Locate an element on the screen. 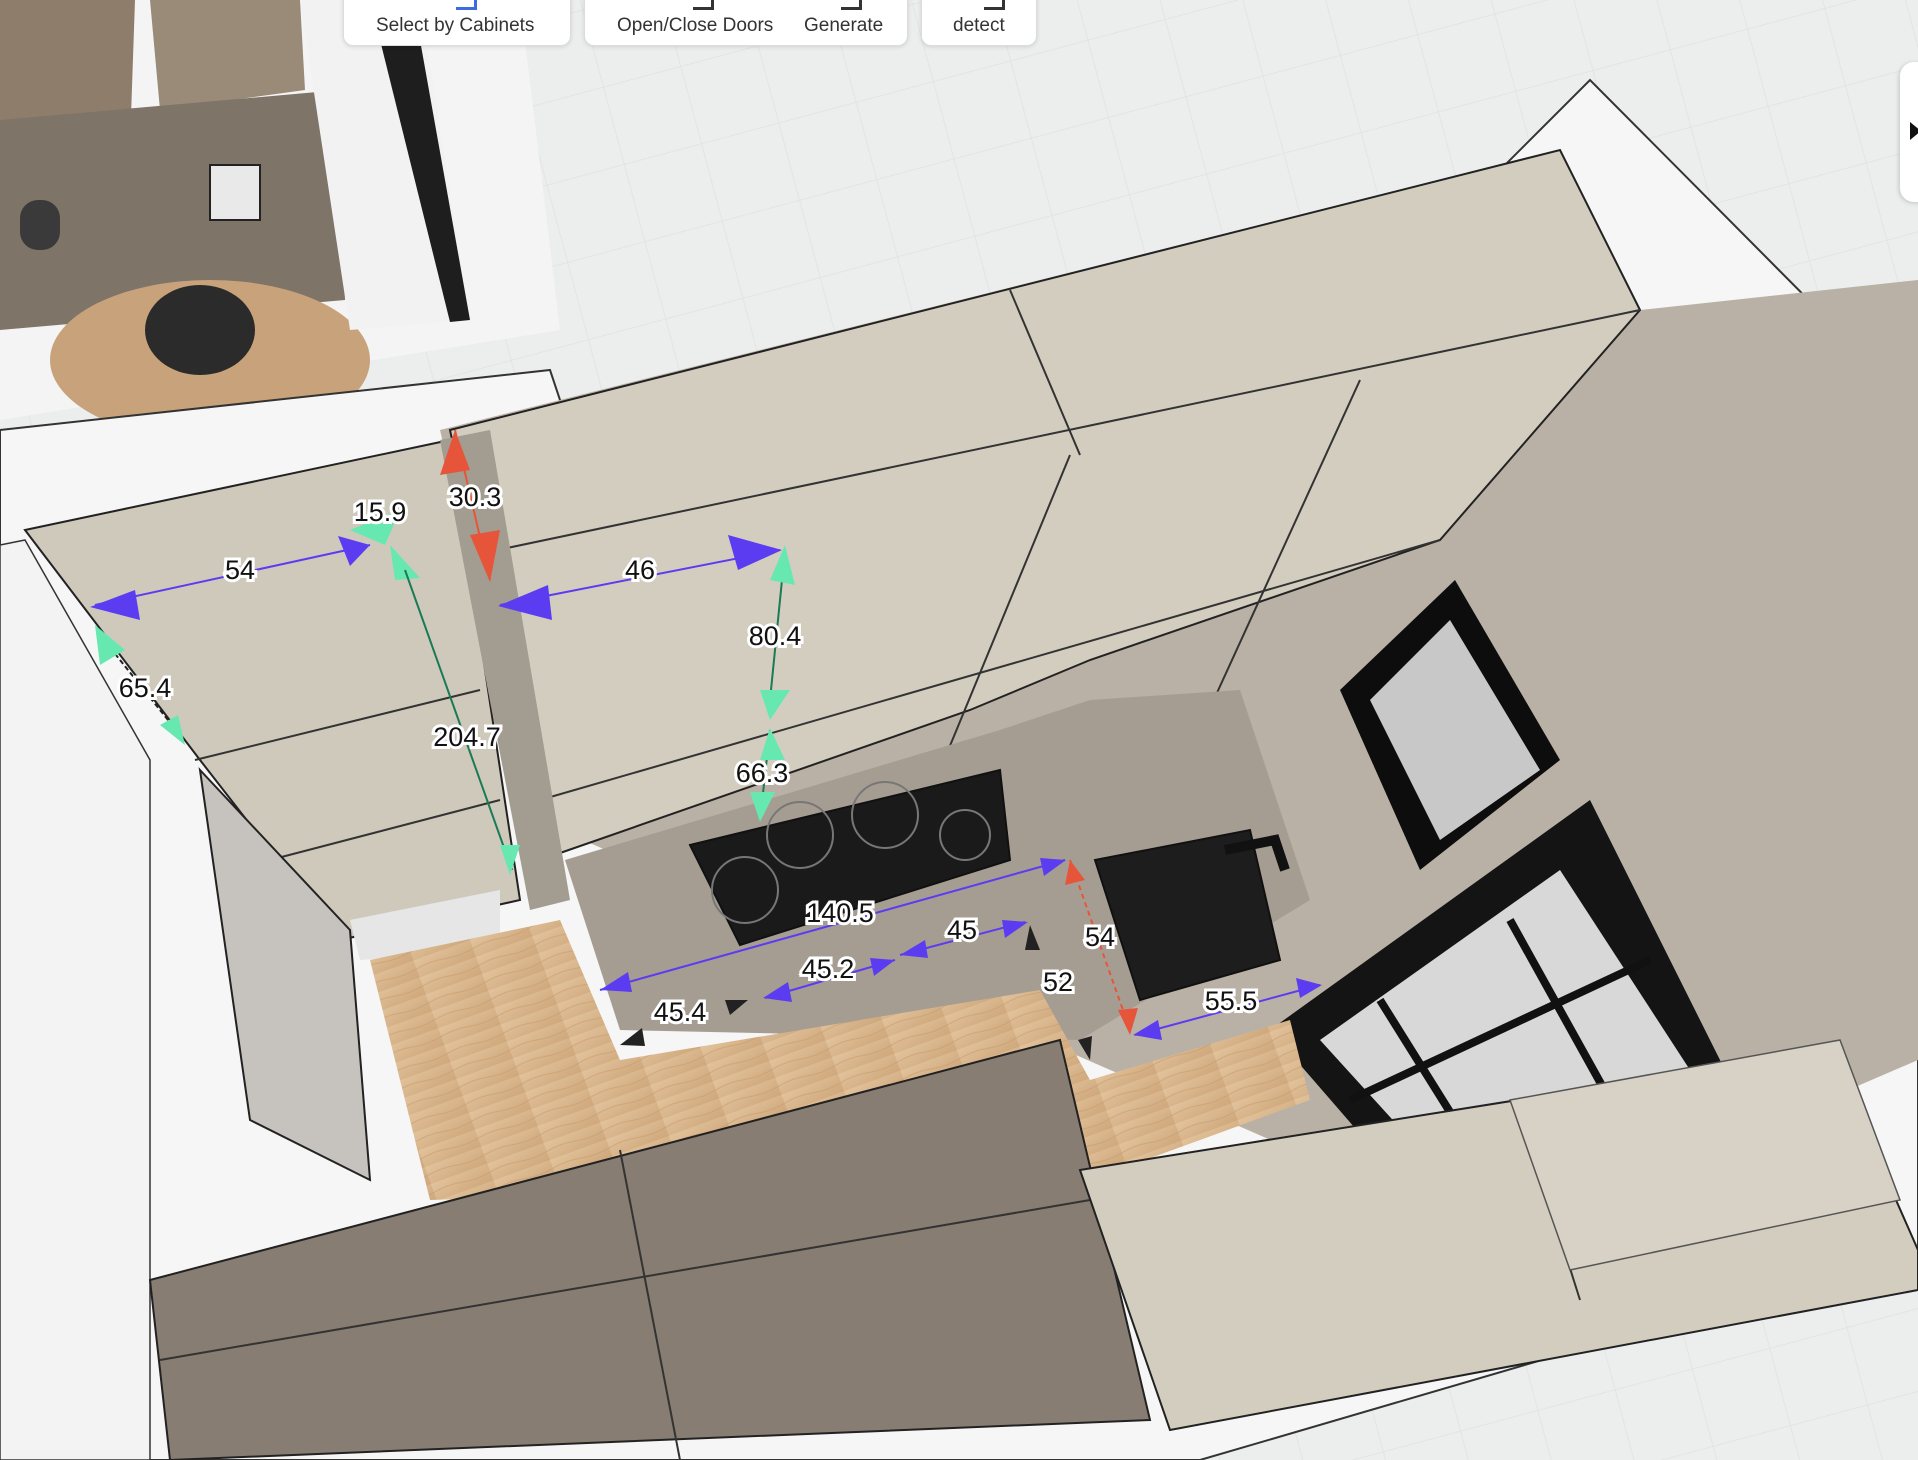 The width and height of the screenshot is (1918, 1460). caret-right-icon is located at coordinates (1914, 131).